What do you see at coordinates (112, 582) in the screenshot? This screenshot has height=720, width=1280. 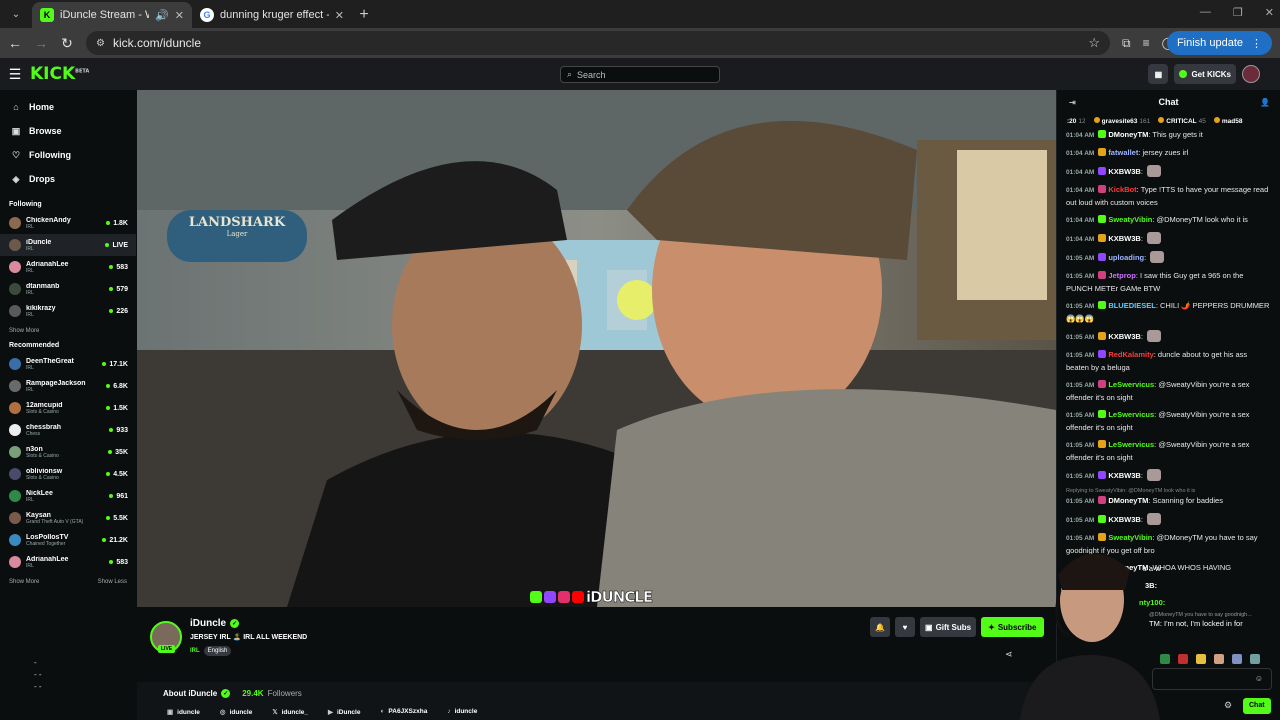 I see `show-less-button: Show Less` at bounding box center [112, 582].